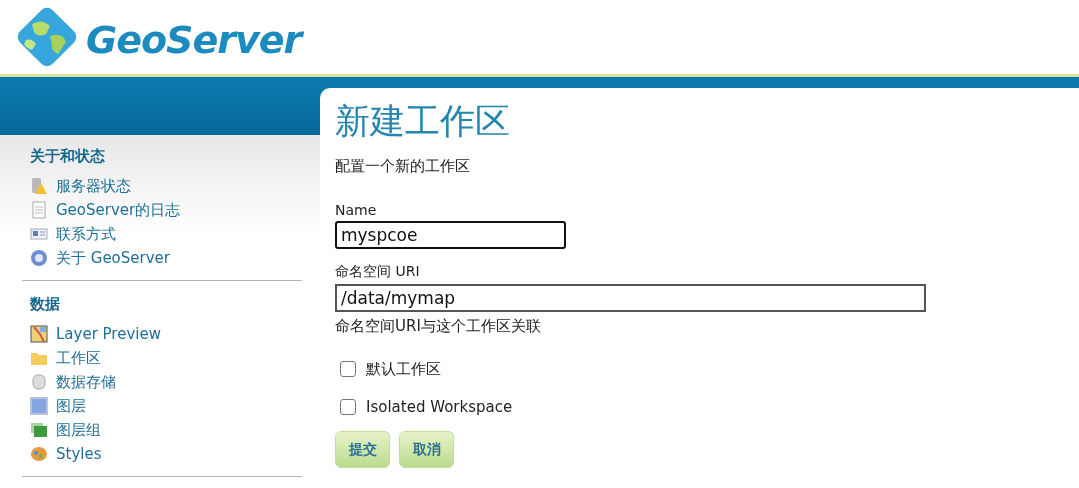  I want to click on text-field: /data/mymap, so click(630, 298).